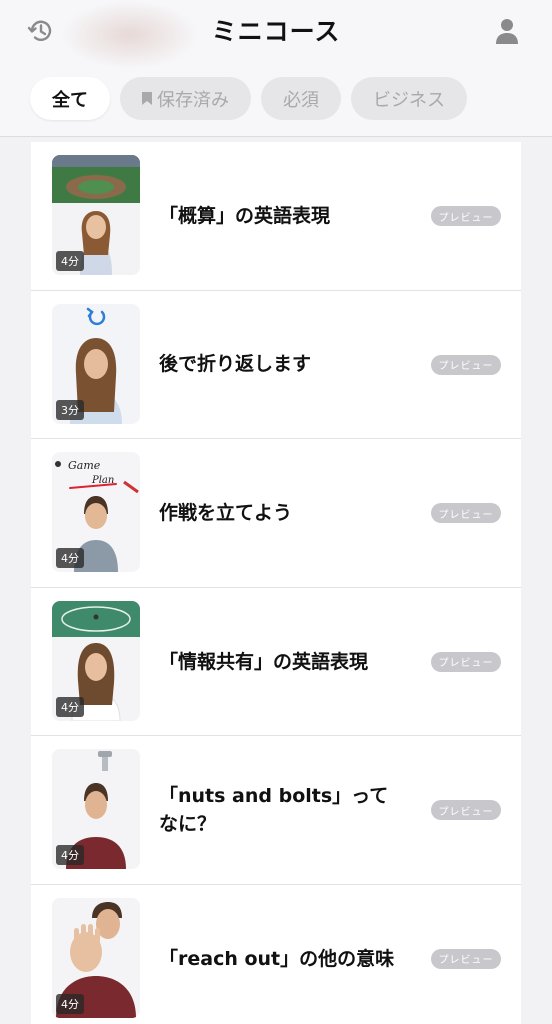  I want to click on profile-button, so click(507, 31).